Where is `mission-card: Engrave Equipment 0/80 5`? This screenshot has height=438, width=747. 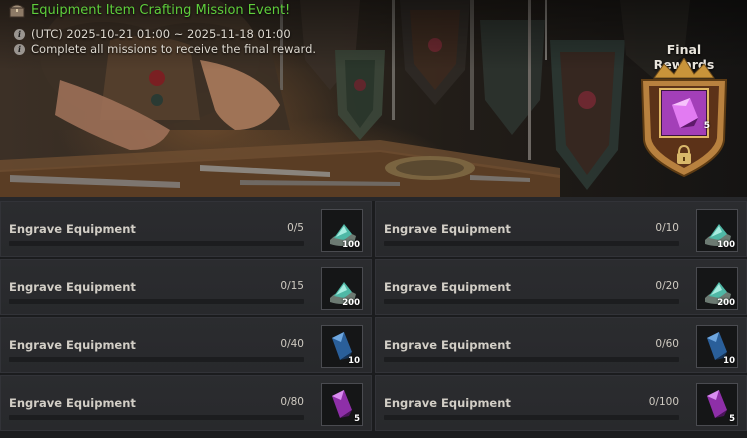 mission-card: Engrave Equipment 0/80 5 is located at coordinates (186, 403).